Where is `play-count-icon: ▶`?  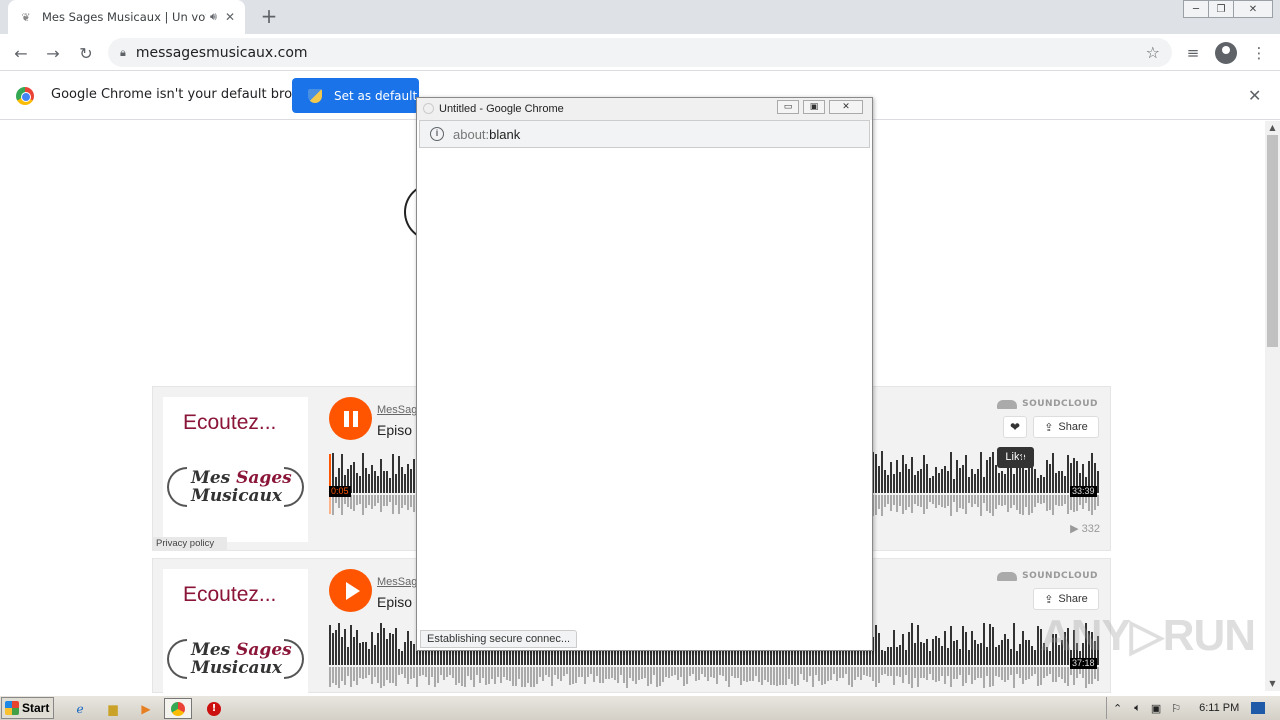
play-count-icon: ▶ is located at coordinates (1074, 529).